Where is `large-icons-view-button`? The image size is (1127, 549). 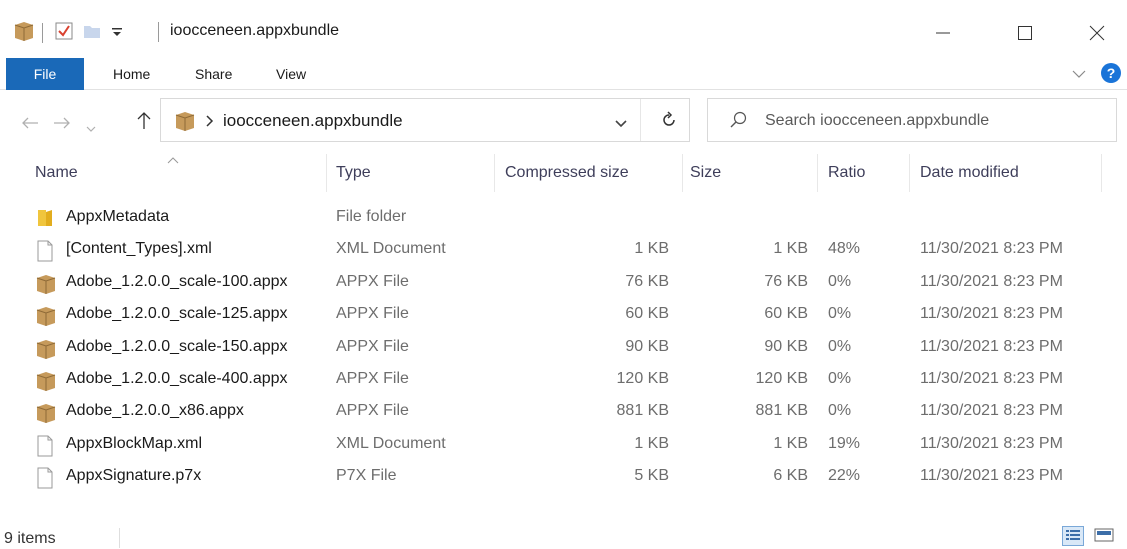 large-icons-view-button is located at coordinates (1104, 536).